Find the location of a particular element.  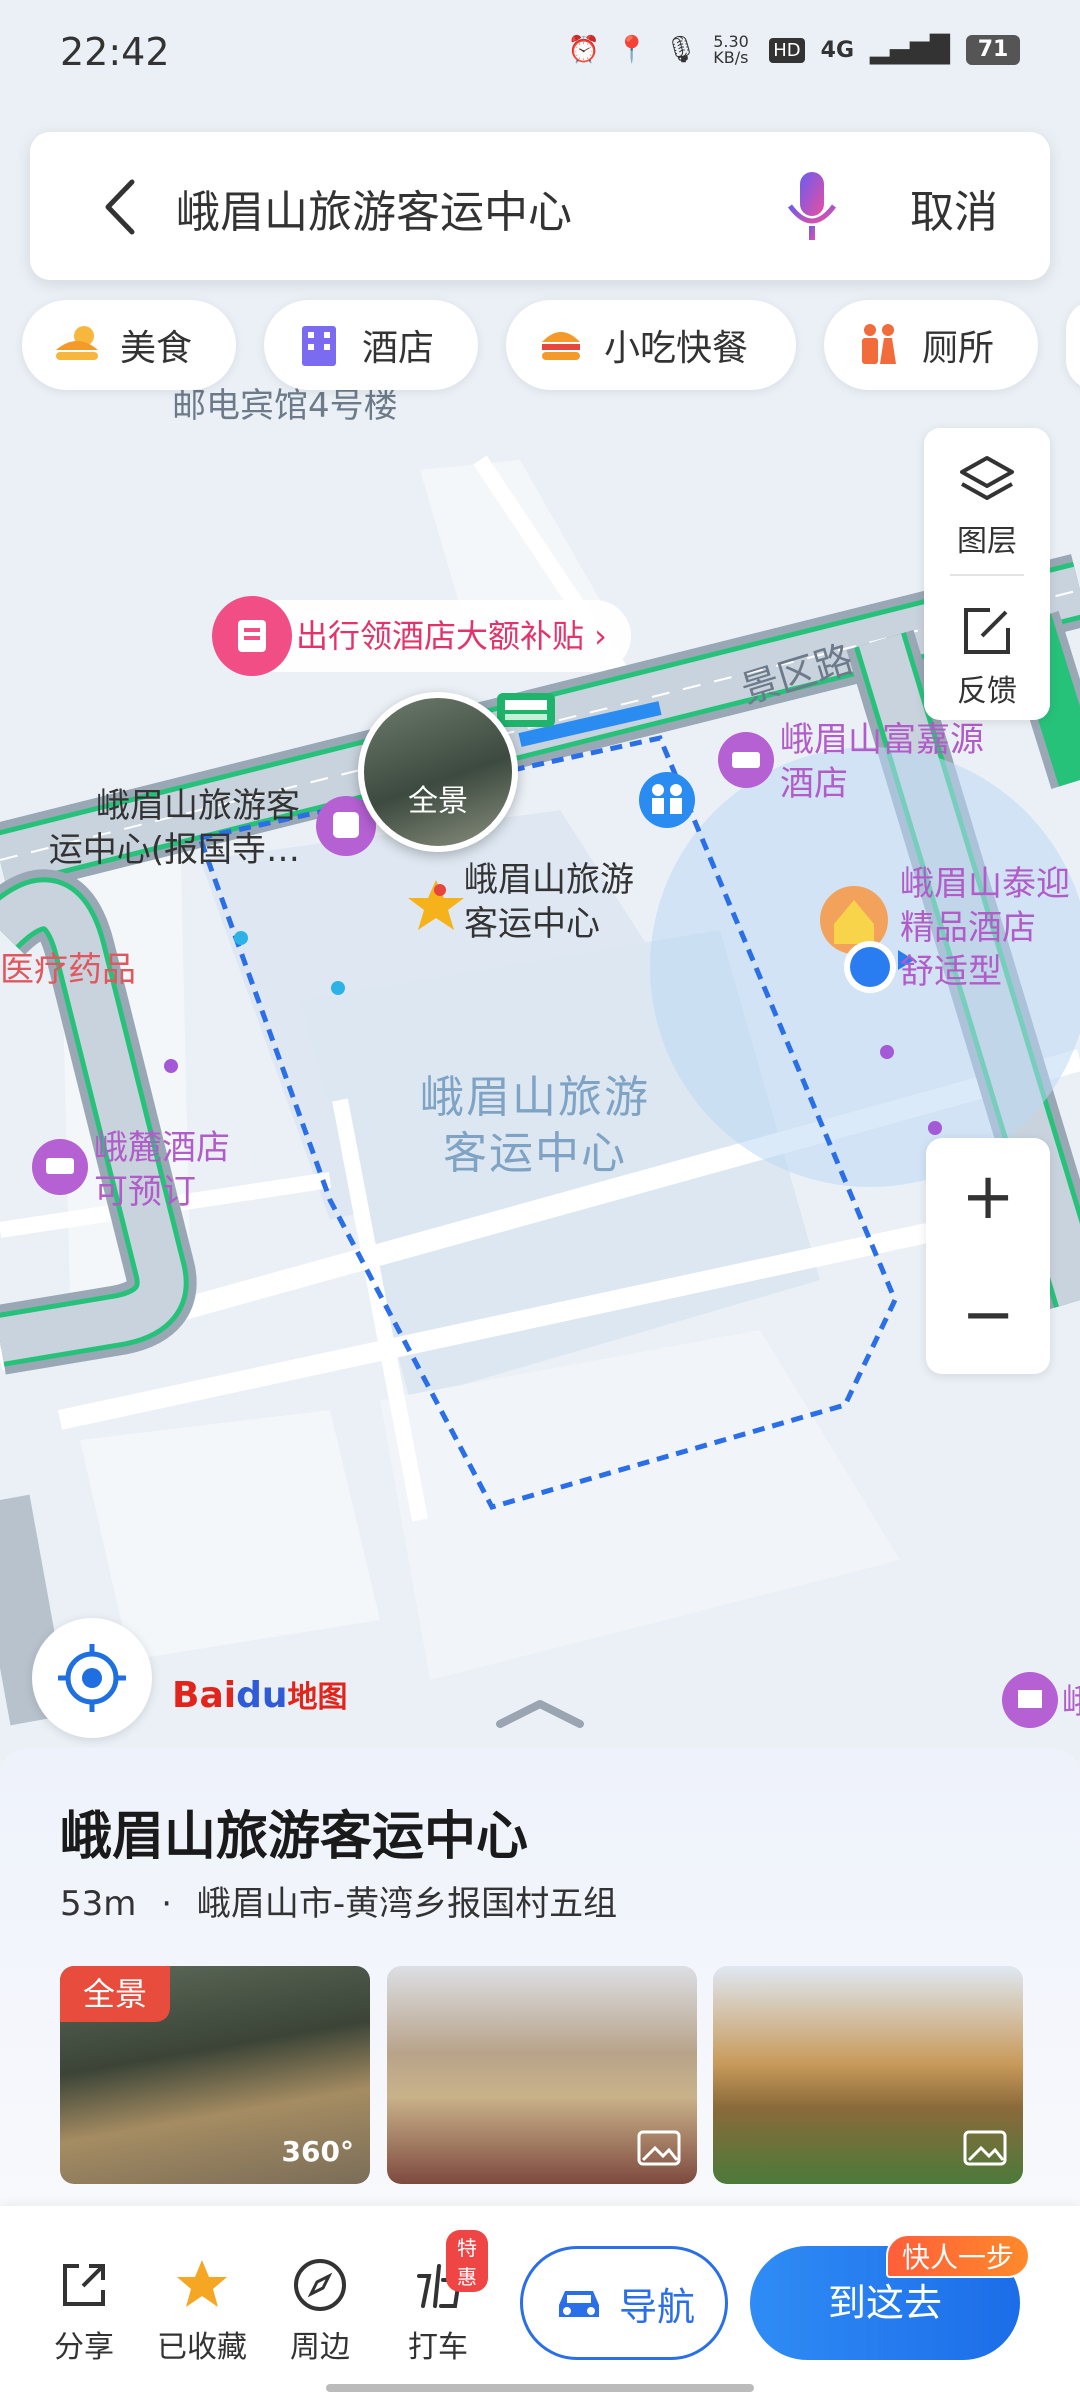

feedback-label: 反馈 is located at coordinates (987, 691).